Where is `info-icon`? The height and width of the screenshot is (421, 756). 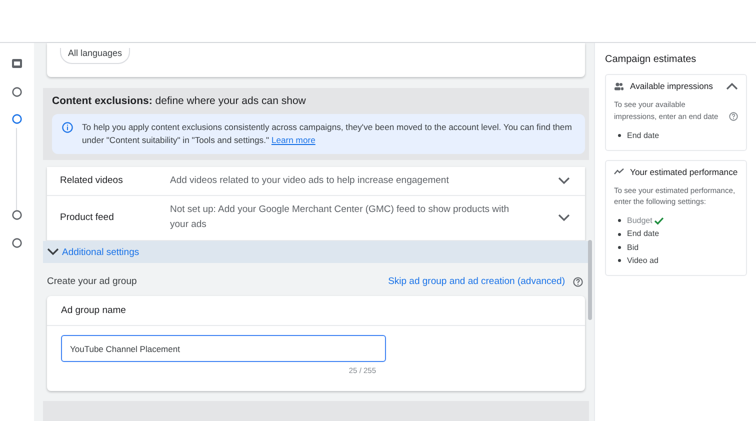
info-icon is located at coordinates (67, 128).